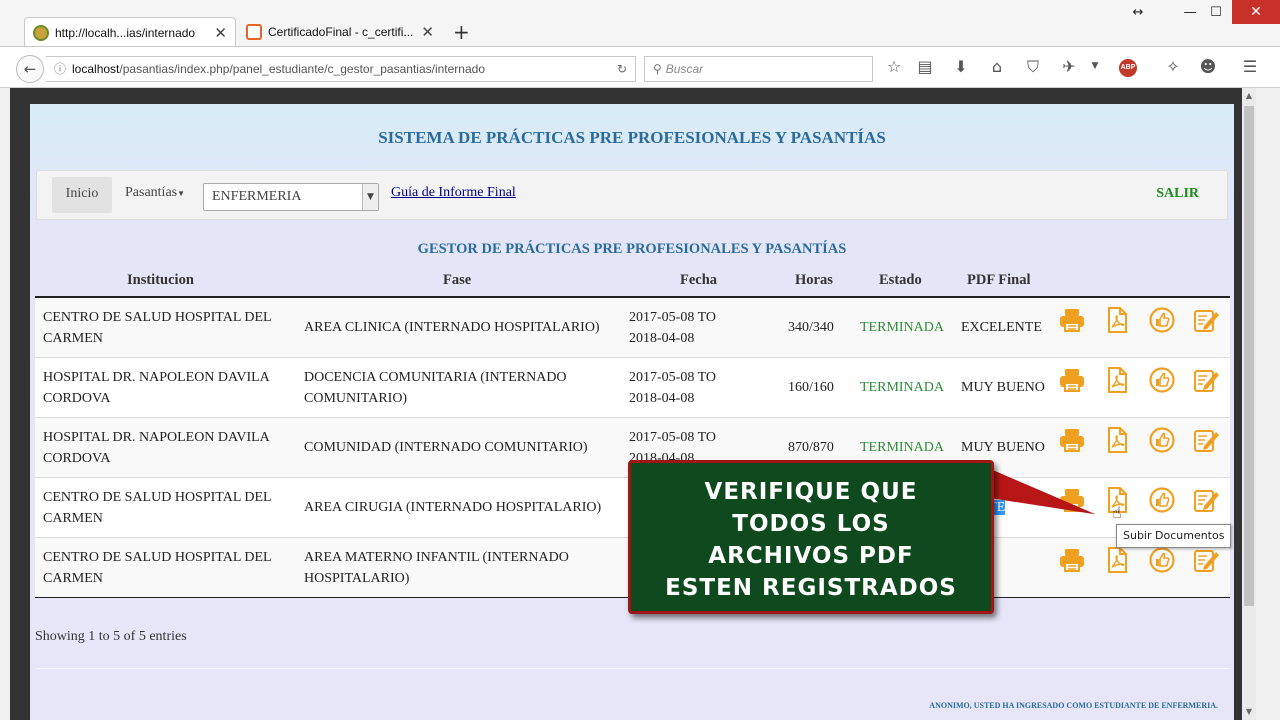  I want to click on nav-pasantias-dropdown: Pasantías▼, so click(155, 193).